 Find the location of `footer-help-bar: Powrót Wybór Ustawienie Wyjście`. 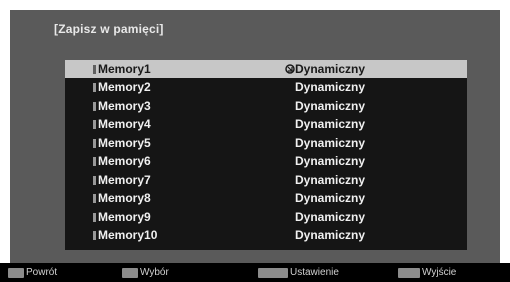

footer-help-bar: Powrót Wybór Ustawienie Wyjście is located at coordinates (255, 272).